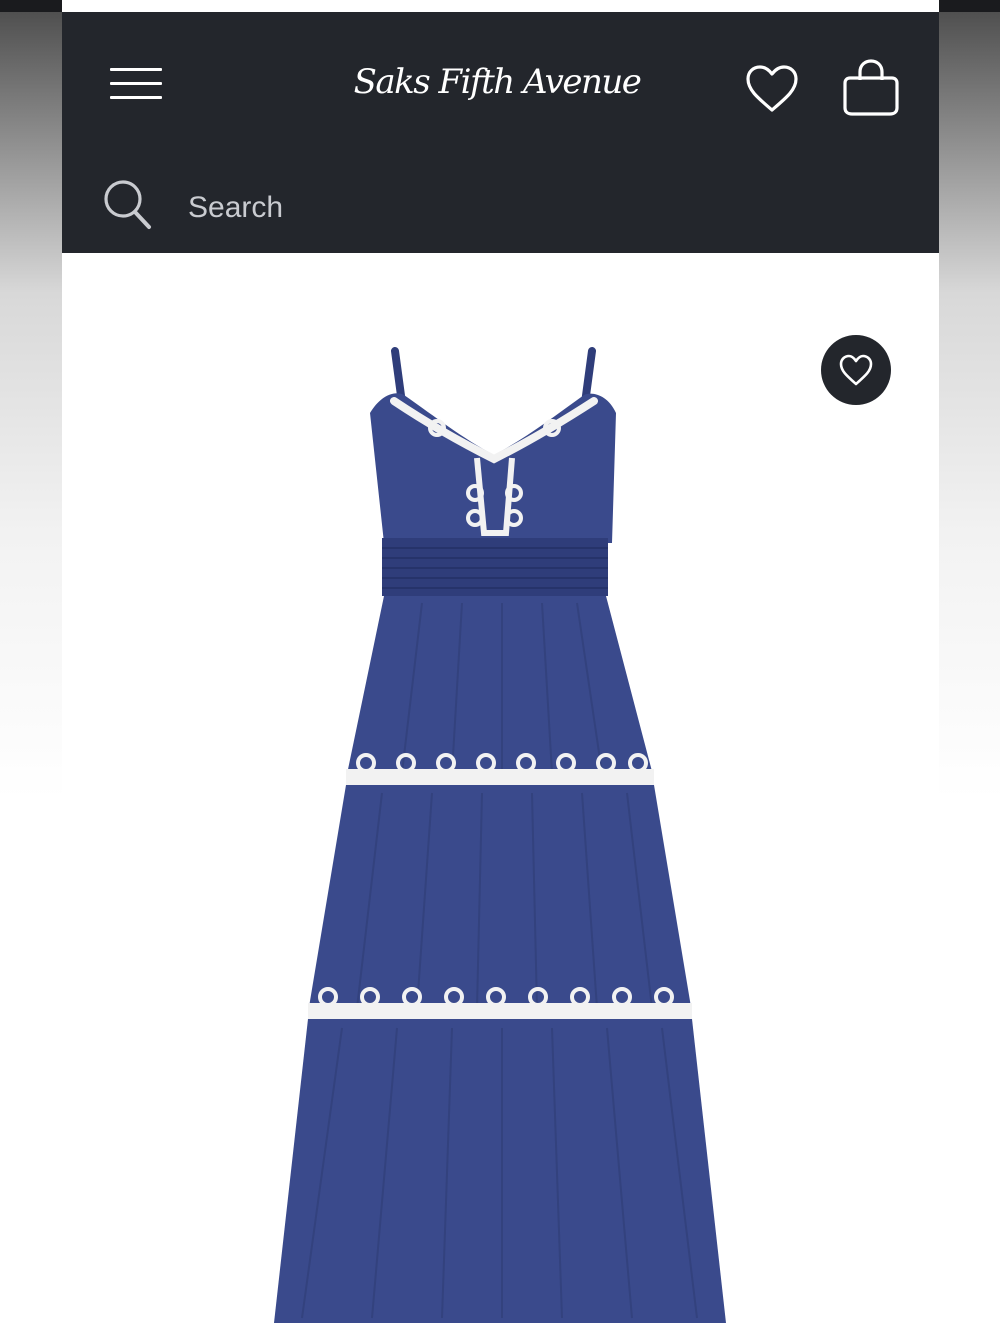  What do you see at coordinates (136, 69) in the screenshot?
I see `menu-icon-bar-top` at bounding box center [136, 69].